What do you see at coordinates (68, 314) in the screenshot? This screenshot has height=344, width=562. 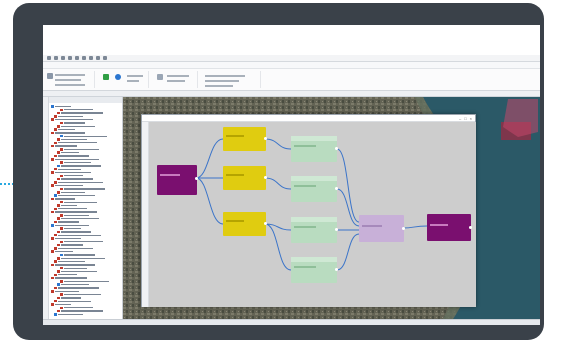 I see `tree-item` at bounding box center [68, 314].